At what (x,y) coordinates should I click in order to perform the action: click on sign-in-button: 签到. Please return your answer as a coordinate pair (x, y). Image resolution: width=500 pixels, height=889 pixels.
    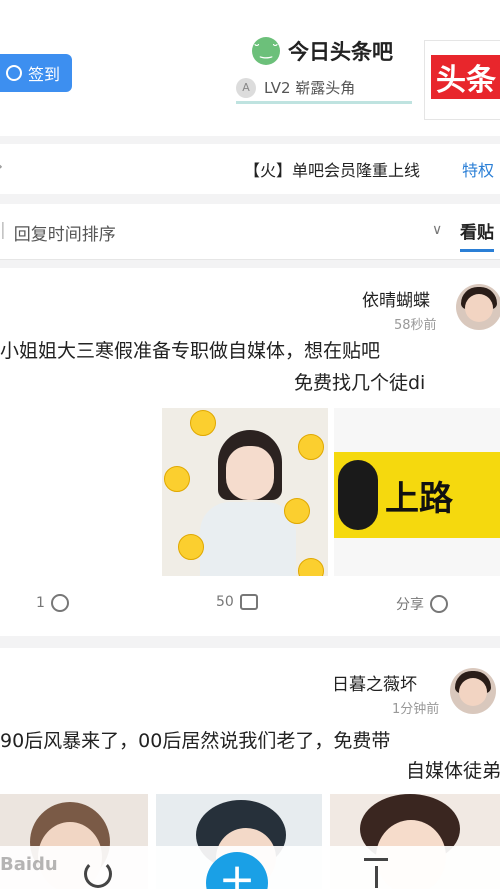
    Looking at the image, I should click on (36, 73).